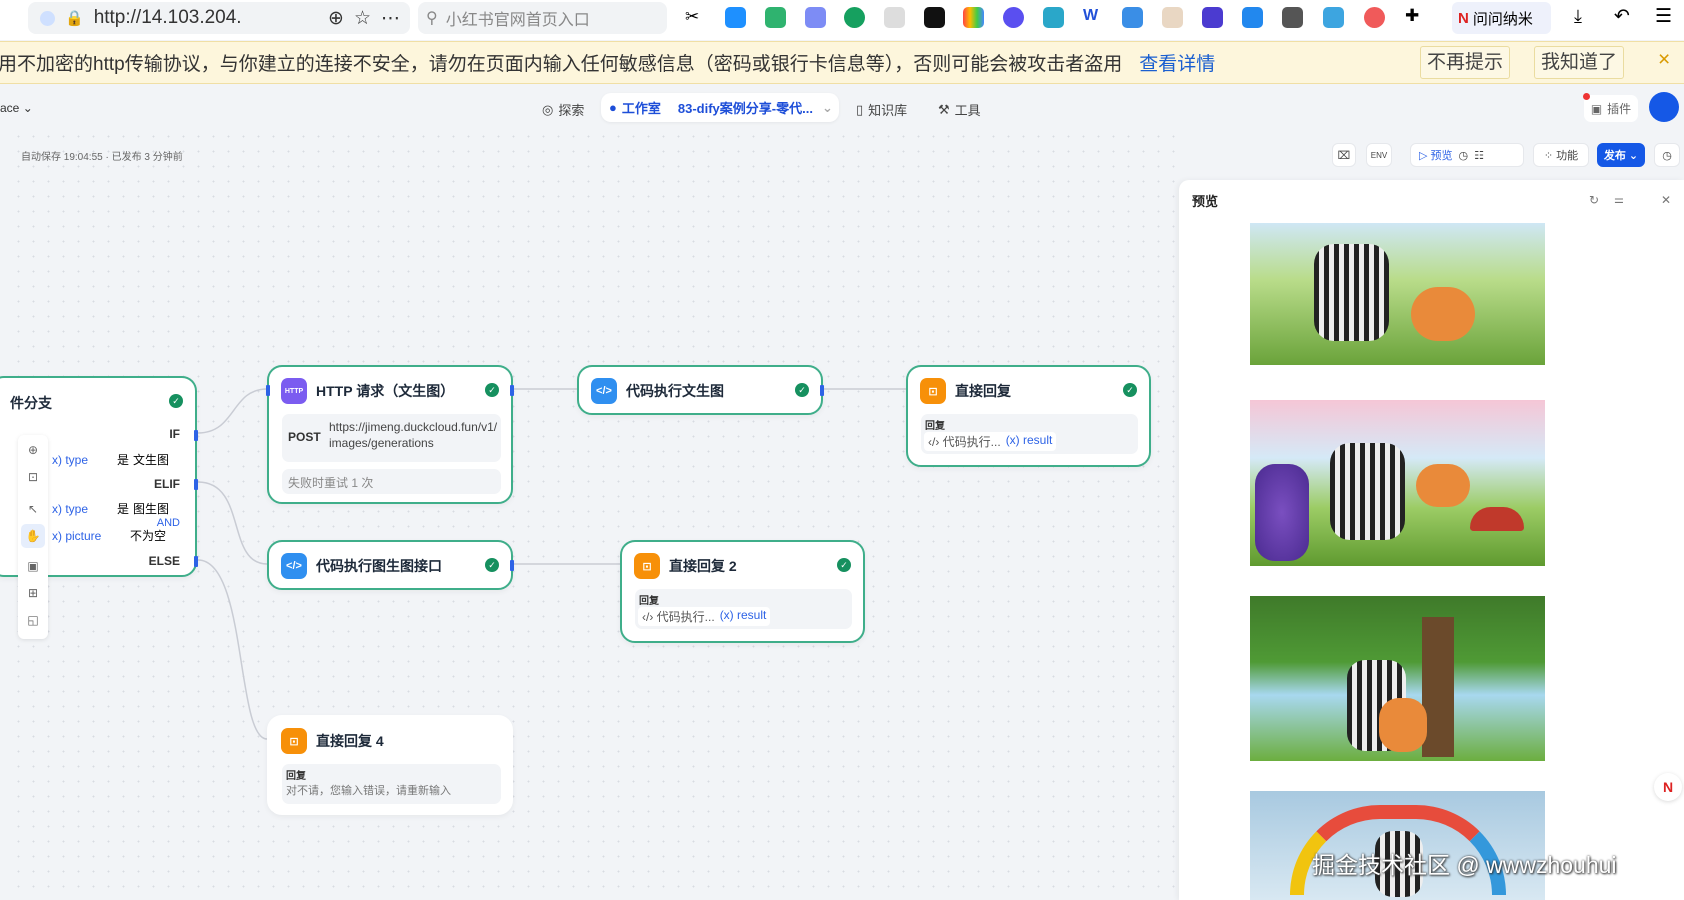  What do you see at coordinates (33, 593) in the screenshot?
I see `organize-icon: ⊞` at bounding box center [33, 593].